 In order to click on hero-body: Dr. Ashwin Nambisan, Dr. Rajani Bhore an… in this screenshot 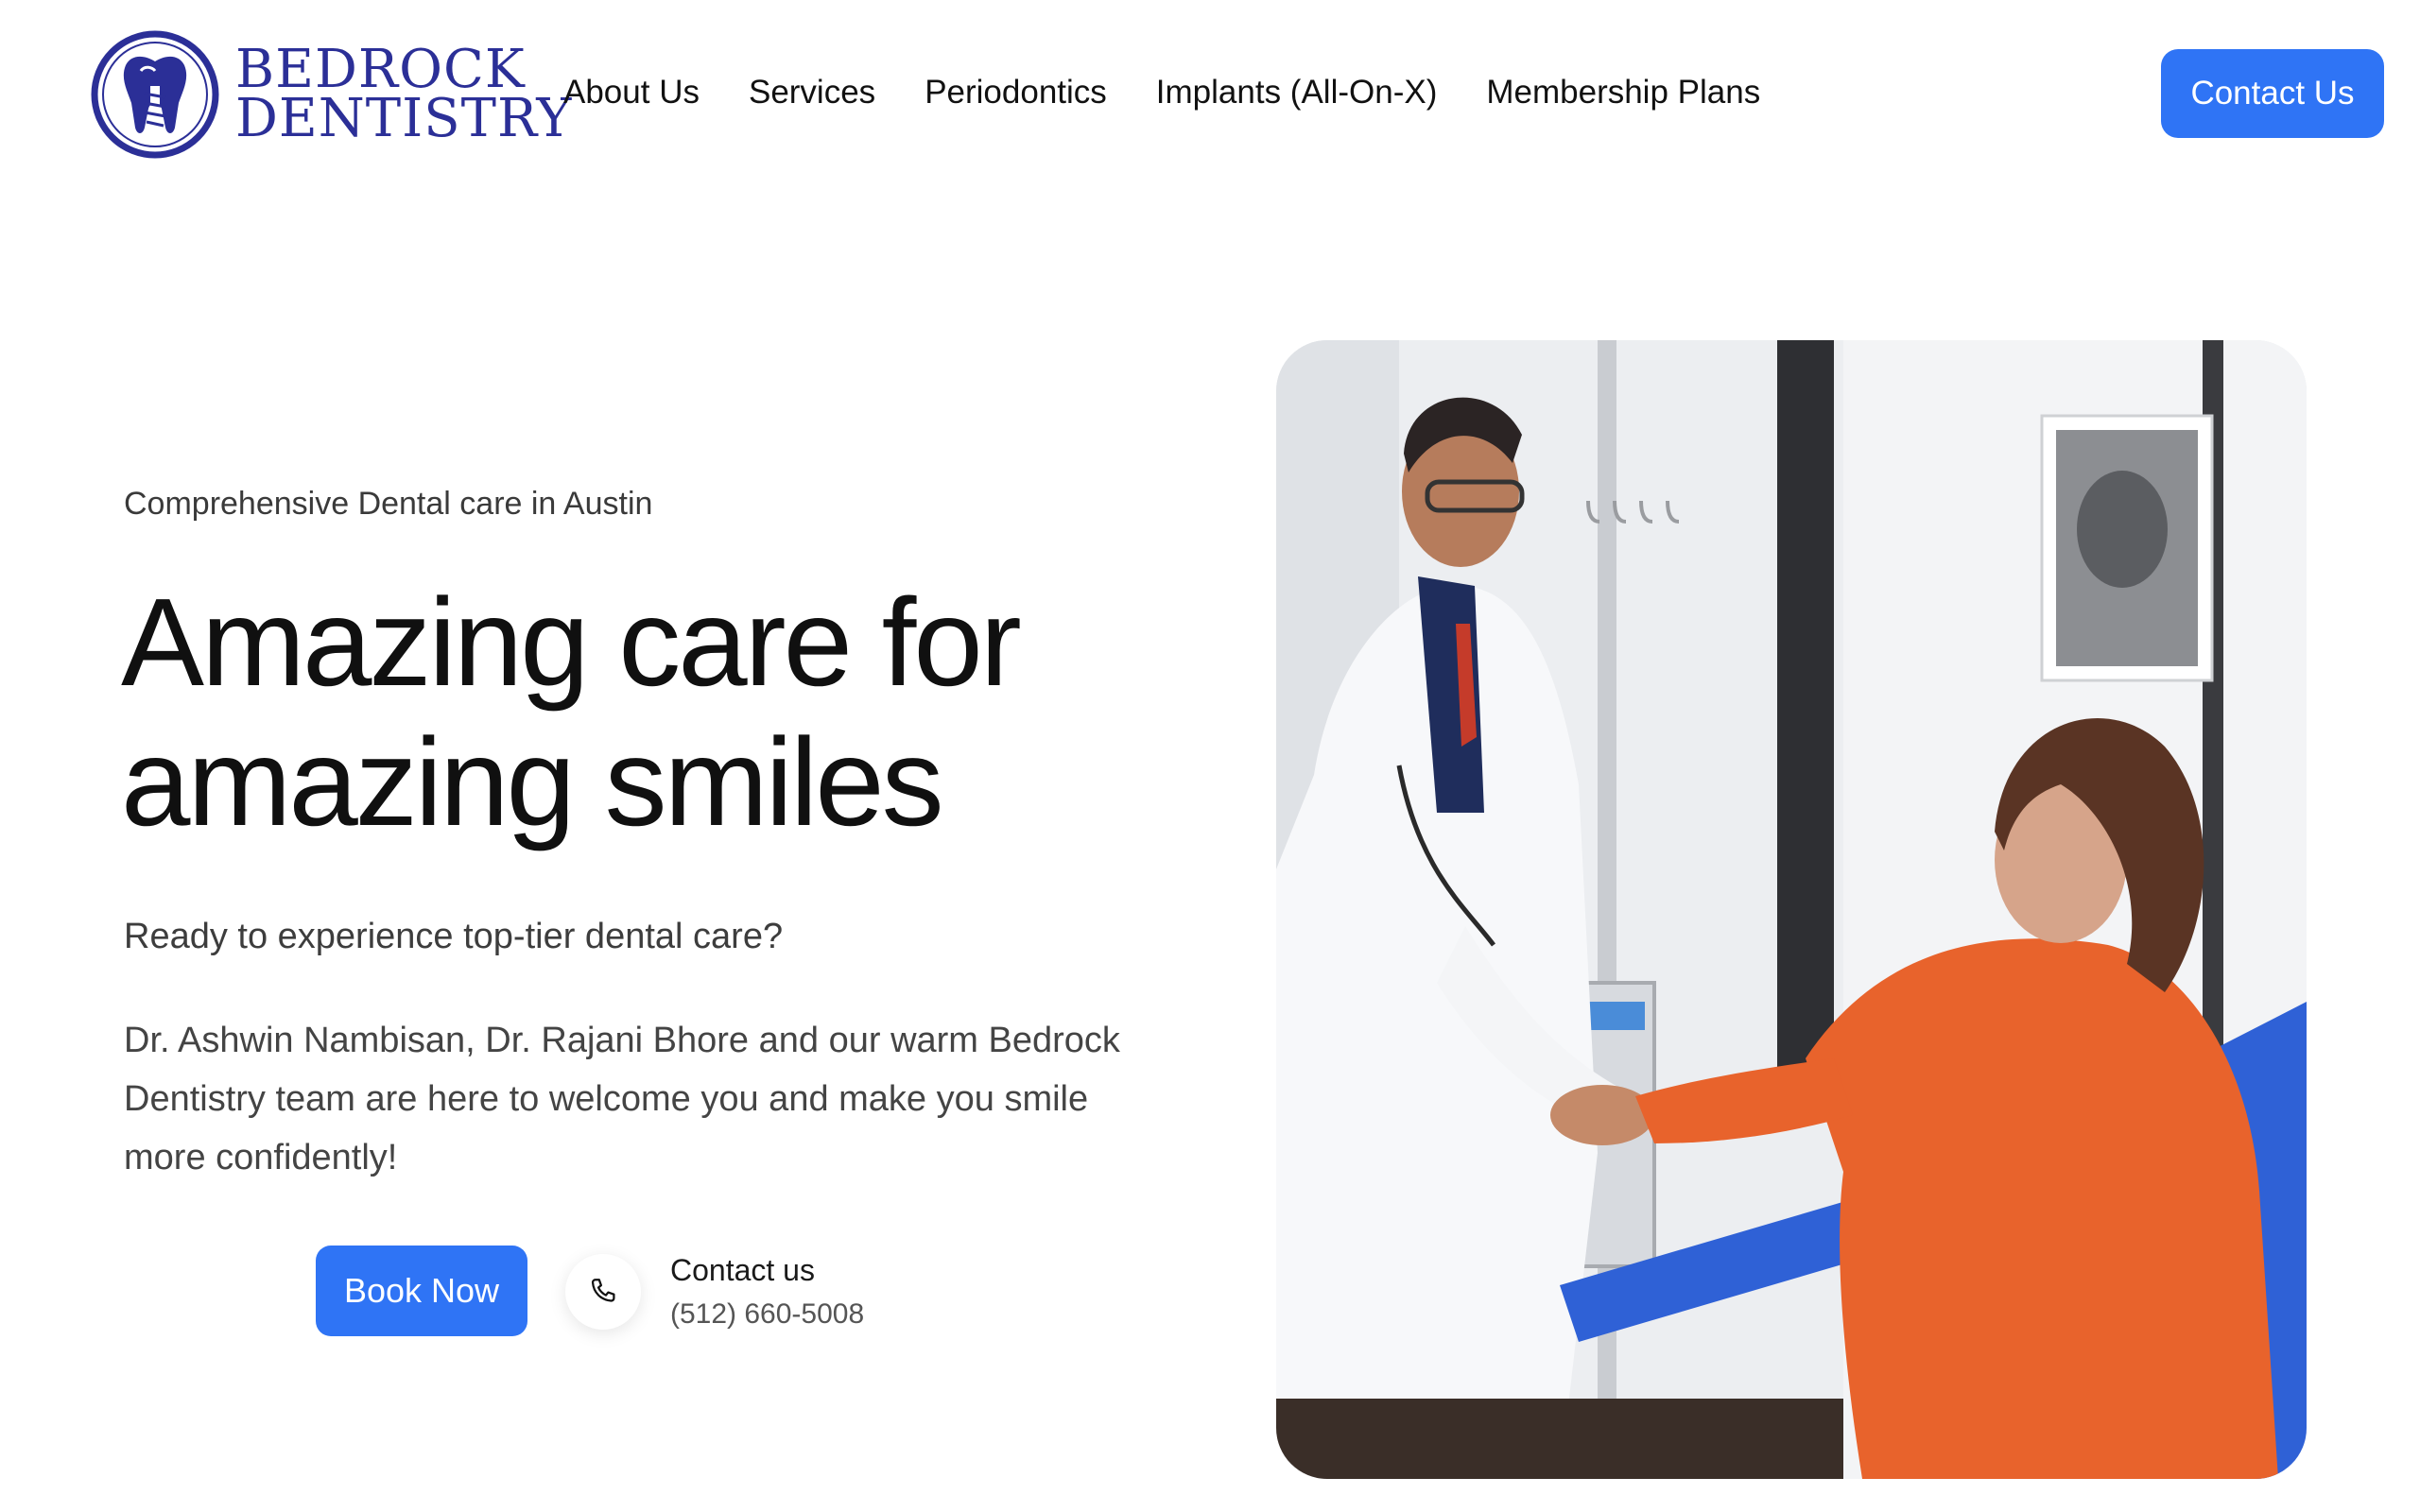, I will do `click(622, 1099)`.